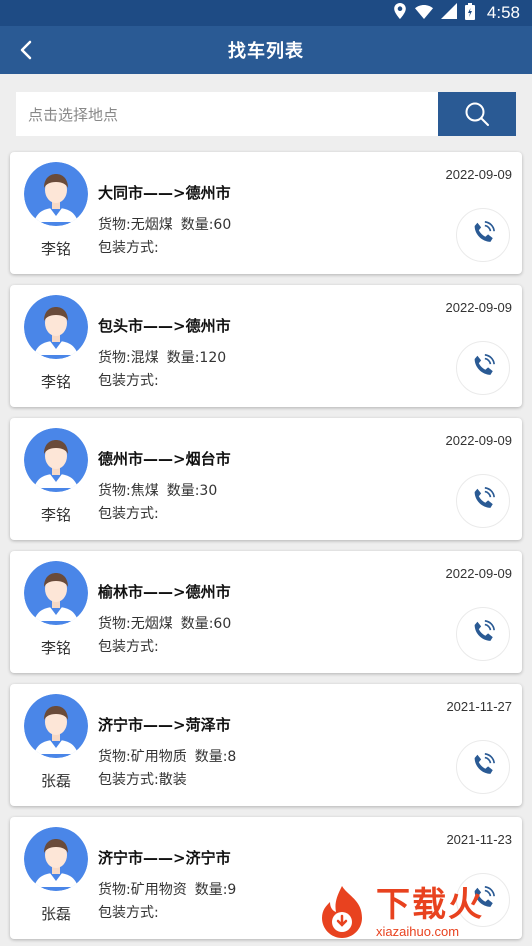  I want to click on packing-method: 包装方式:散装, so click(142, 780).